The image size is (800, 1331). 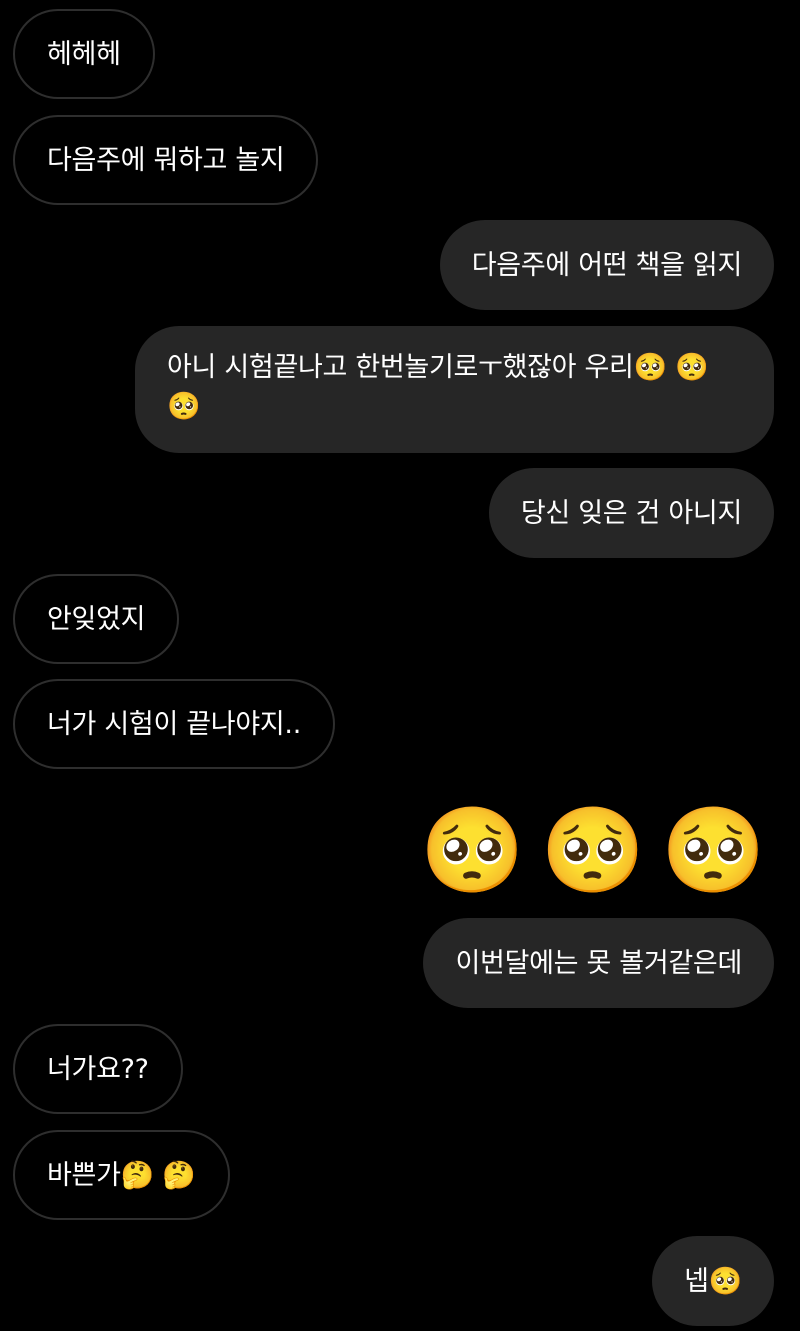 I want to click on message-bubble-incoming: 너가요??, so click(x=98, y=1069).